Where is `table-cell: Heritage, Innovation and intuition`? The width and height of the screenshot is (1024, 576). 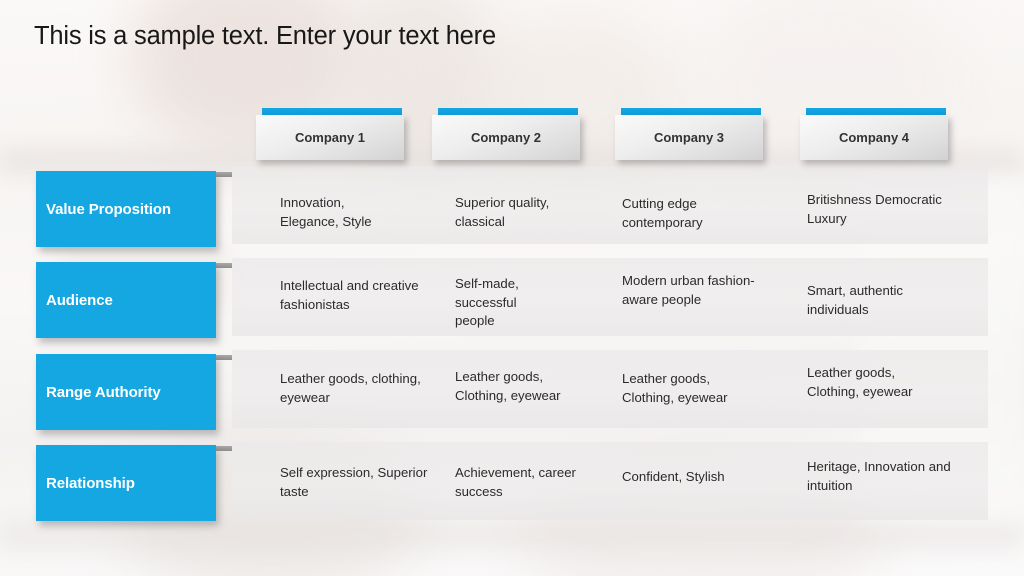
table-cell: Heritage, Innovation and intuition is located at coordinates (879, 476).